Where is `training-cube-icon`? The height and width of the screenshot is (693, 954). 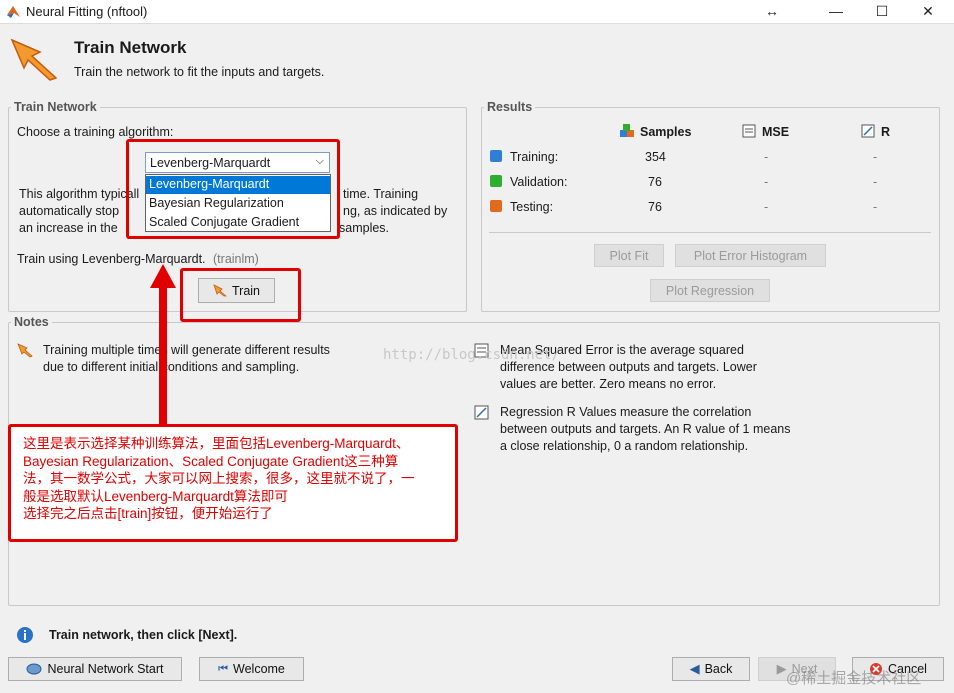
training-cube-icon is located at coordinates (496, 156).